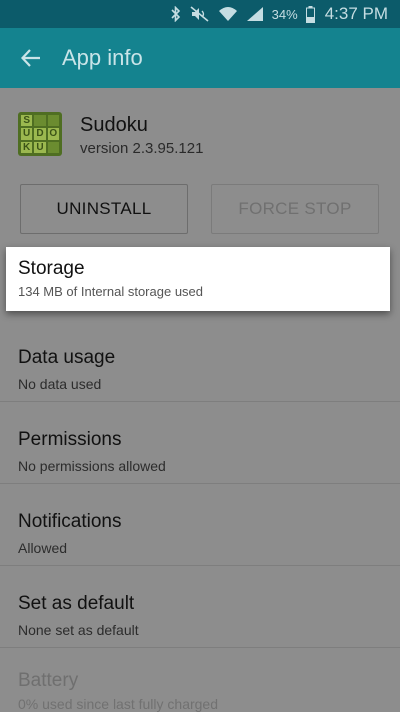 The width and height of the screenshot is (400, 712). What do you see at coordinates (76, 603) in the screenshot?
I see `list-item-title: Set as default` at bounding box center [76, 603].